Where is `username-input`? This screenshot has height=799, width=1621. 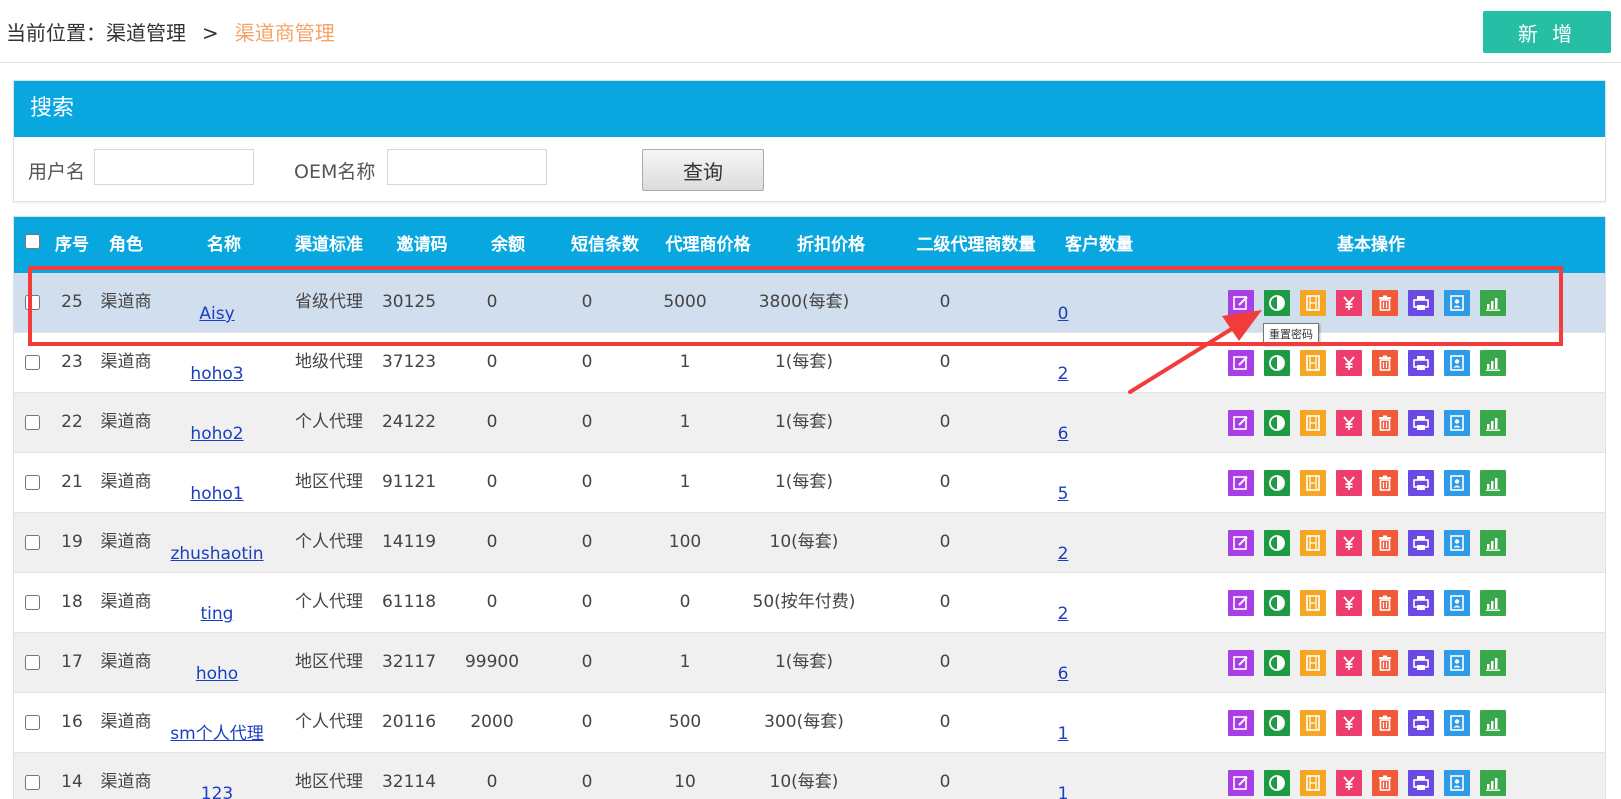 username-input is located at coordinates (174, 167).